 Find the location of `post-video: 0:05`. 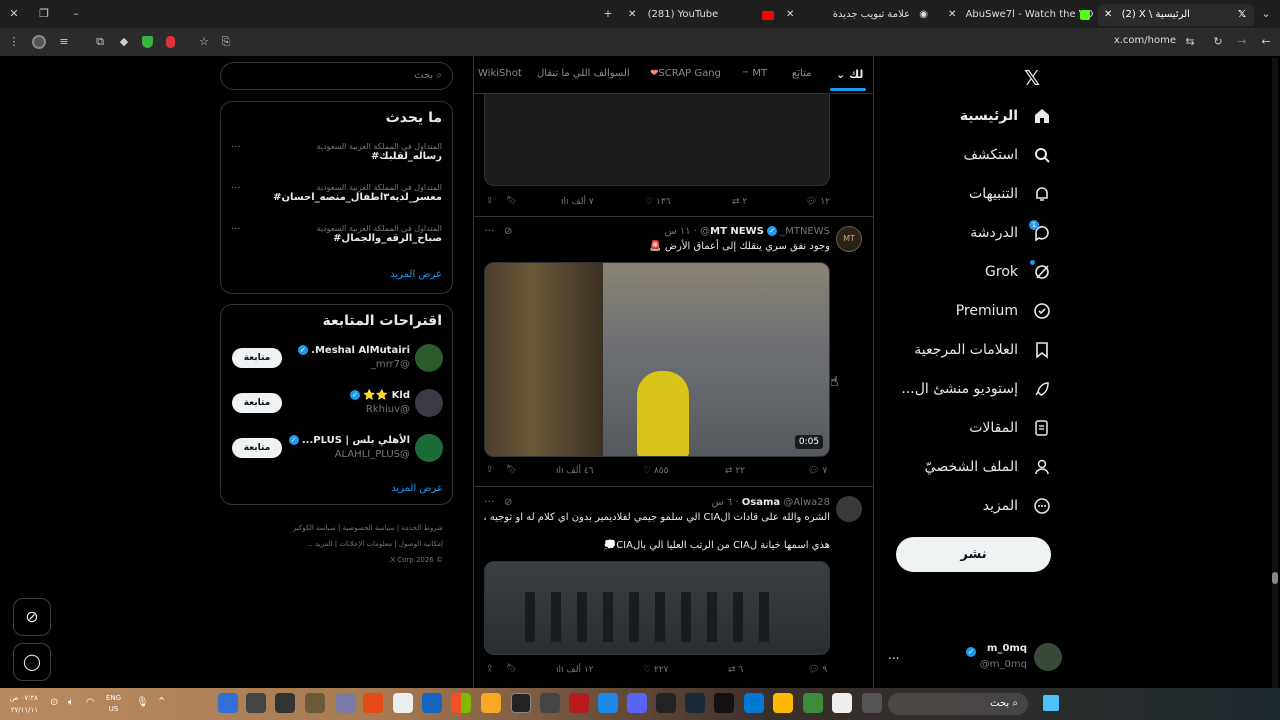

post-video: 0:05 is located at coordinates (657, 359).